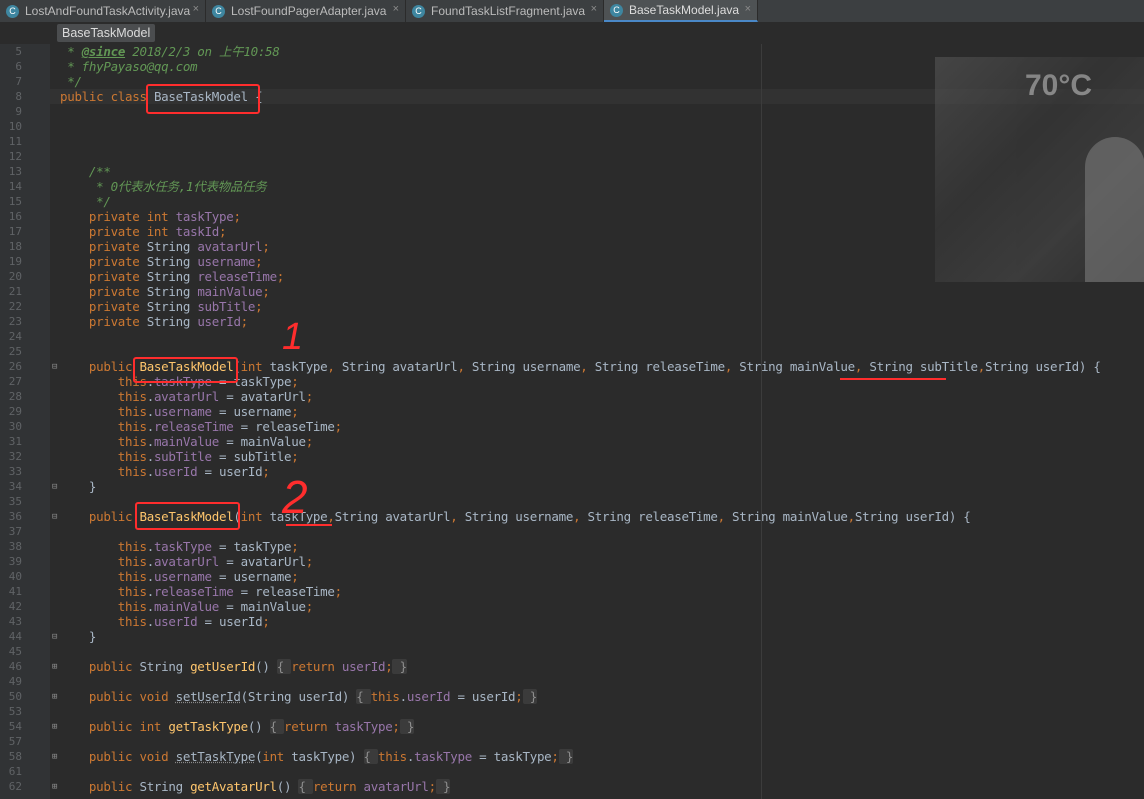 This screenshot has width=1144, height=799. Describe the element at coordinates (165, 246) in the screenshot. I see `code-line: private String avatarUrl;` at that location.